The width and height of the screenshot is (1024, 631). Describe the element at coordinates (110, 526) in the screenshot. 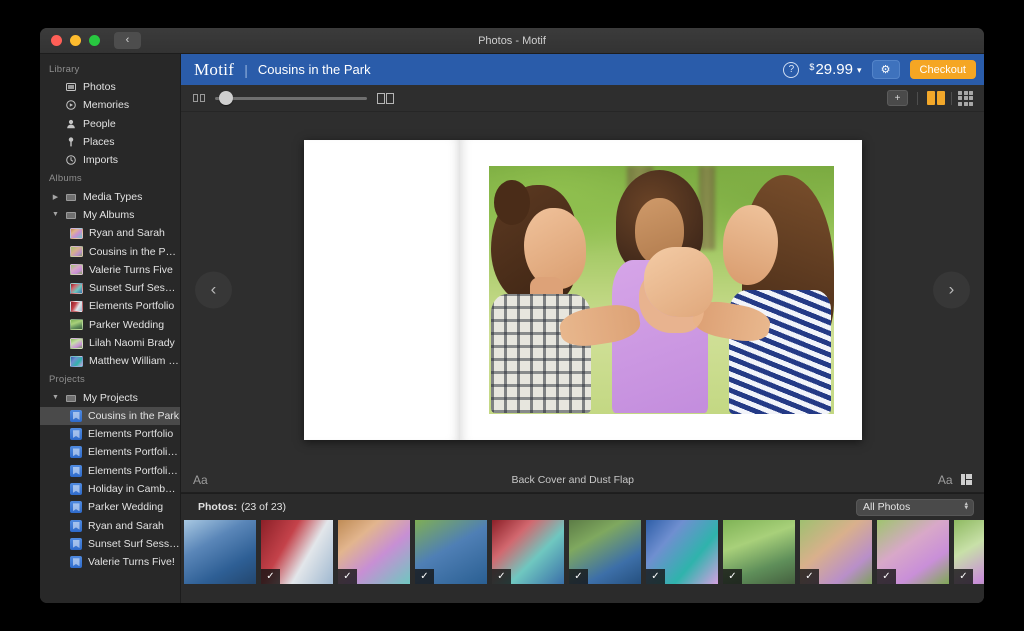

I see `sidebar-project-ryan-and-sarah: Ryan and Sarah` at that location.